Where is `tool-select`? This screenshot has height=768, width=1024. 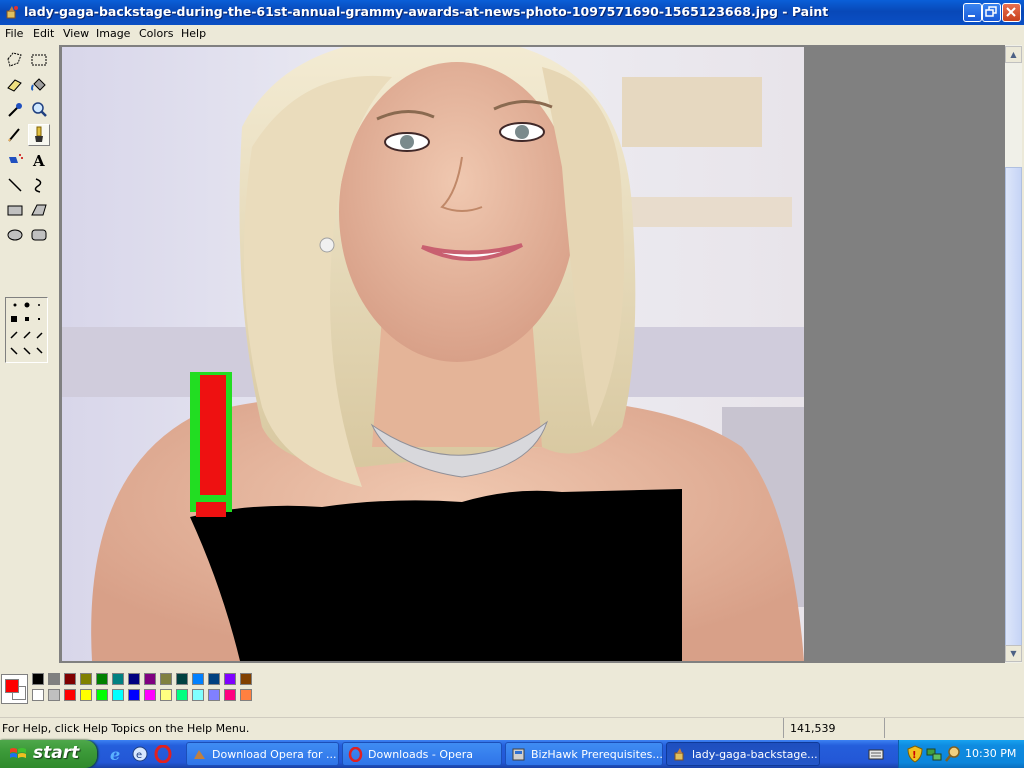
tool-select is located at coordinates (39, 60).